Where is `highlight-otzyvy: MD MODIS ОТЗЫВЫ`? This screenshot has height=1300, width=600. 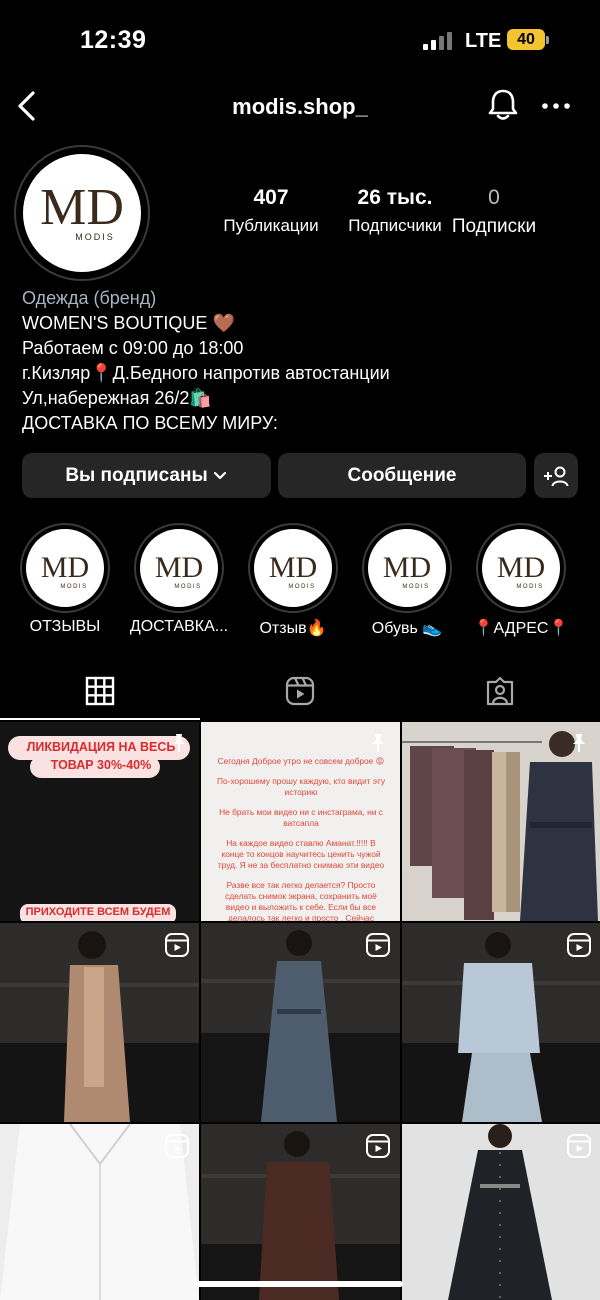
highlight-otzyvy: MD MODIS ОТЗЫВЫ is located at coordinates (65, 579).